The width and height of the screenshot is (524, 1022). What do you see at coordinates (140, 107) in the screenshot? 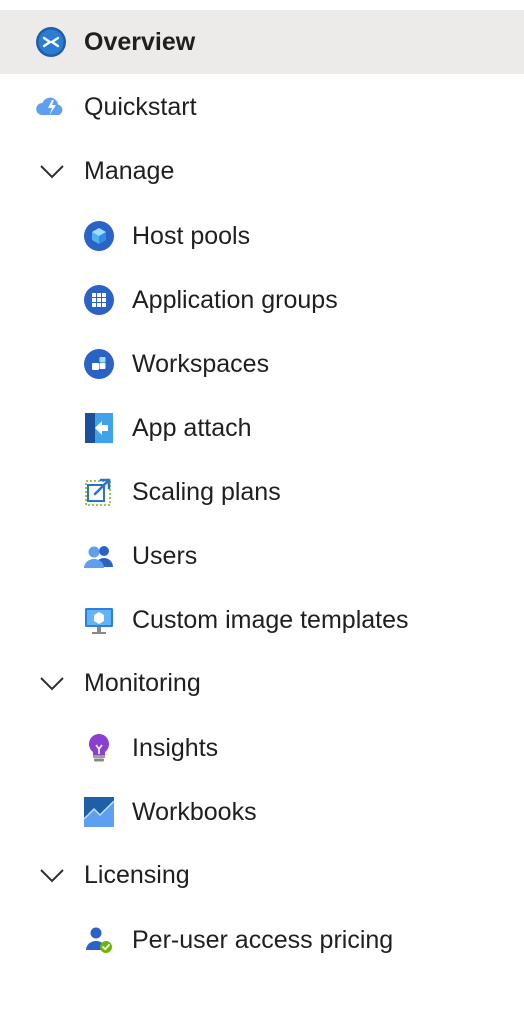
I see `nav-item-label: Quickstart` at bounding box center [140, 107].